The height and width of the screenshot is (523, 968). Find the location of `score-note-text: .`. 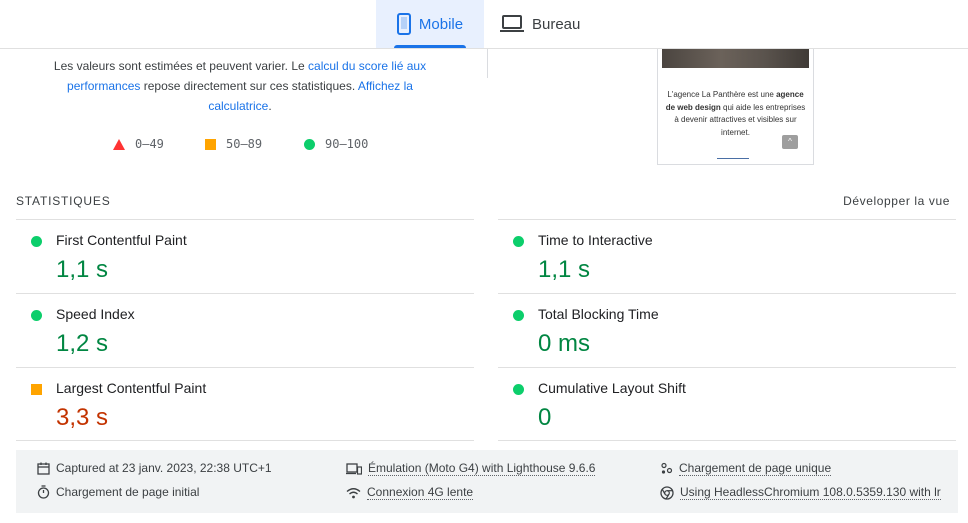

score-note-text: . is located at coordinates (270, 106).